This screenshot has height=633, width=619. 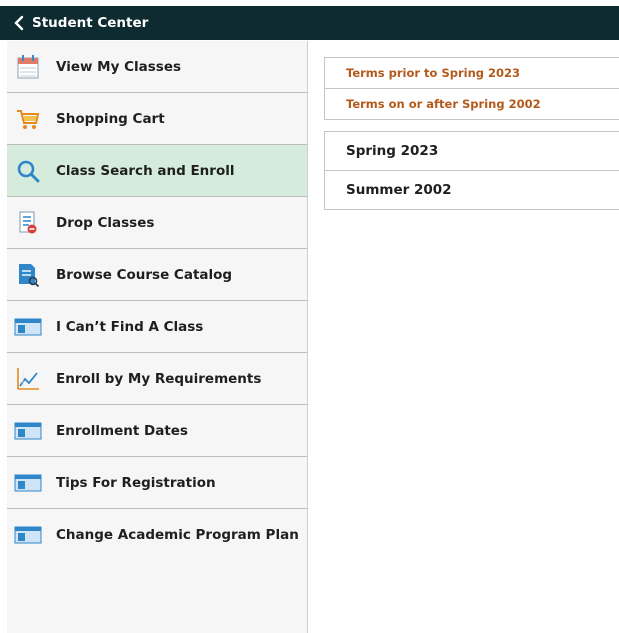 What do you see at coordinates (136, 482) in the screenshot?
I see `sidebar-item-label: Tips For Registration` at bounding box center [136, 482].